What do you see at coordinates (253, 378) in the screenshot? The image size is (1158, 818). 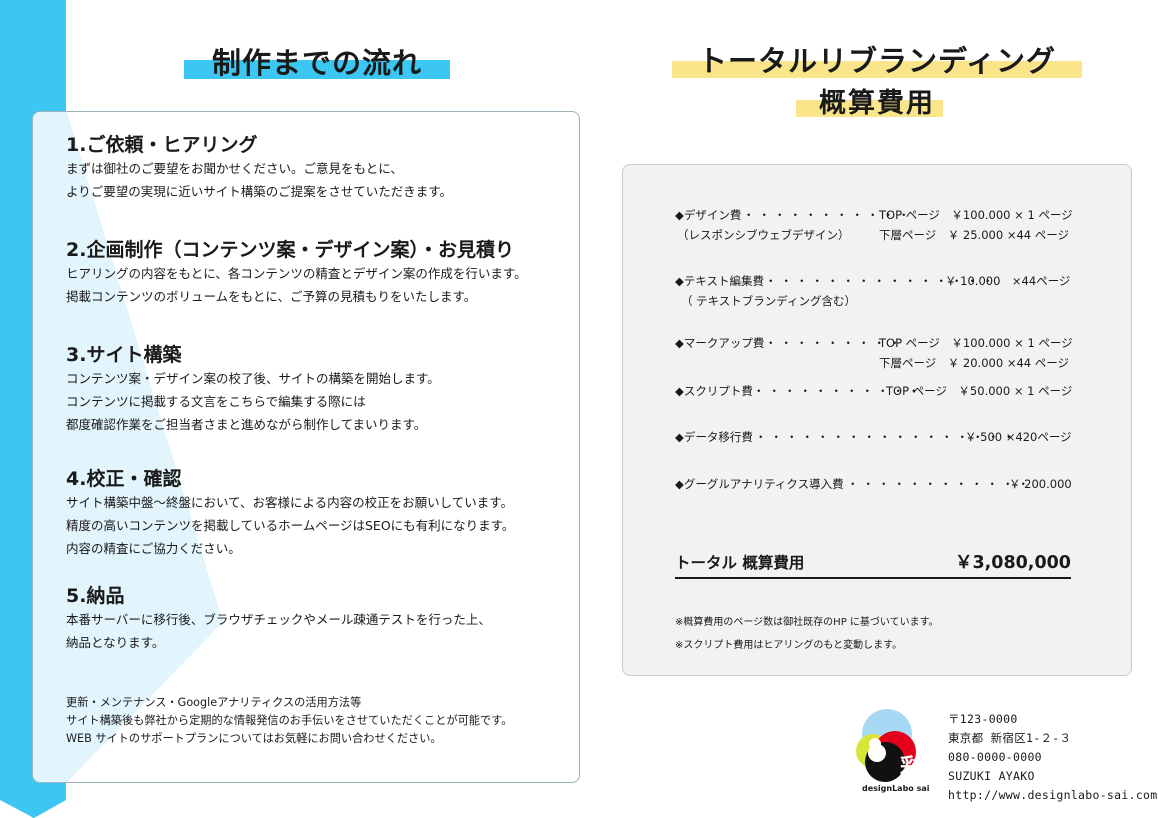 I see `step-line: コンテンツ案・デザイン案の校了後、サイトの構築を開始します。` at bounding box center [253, 378].